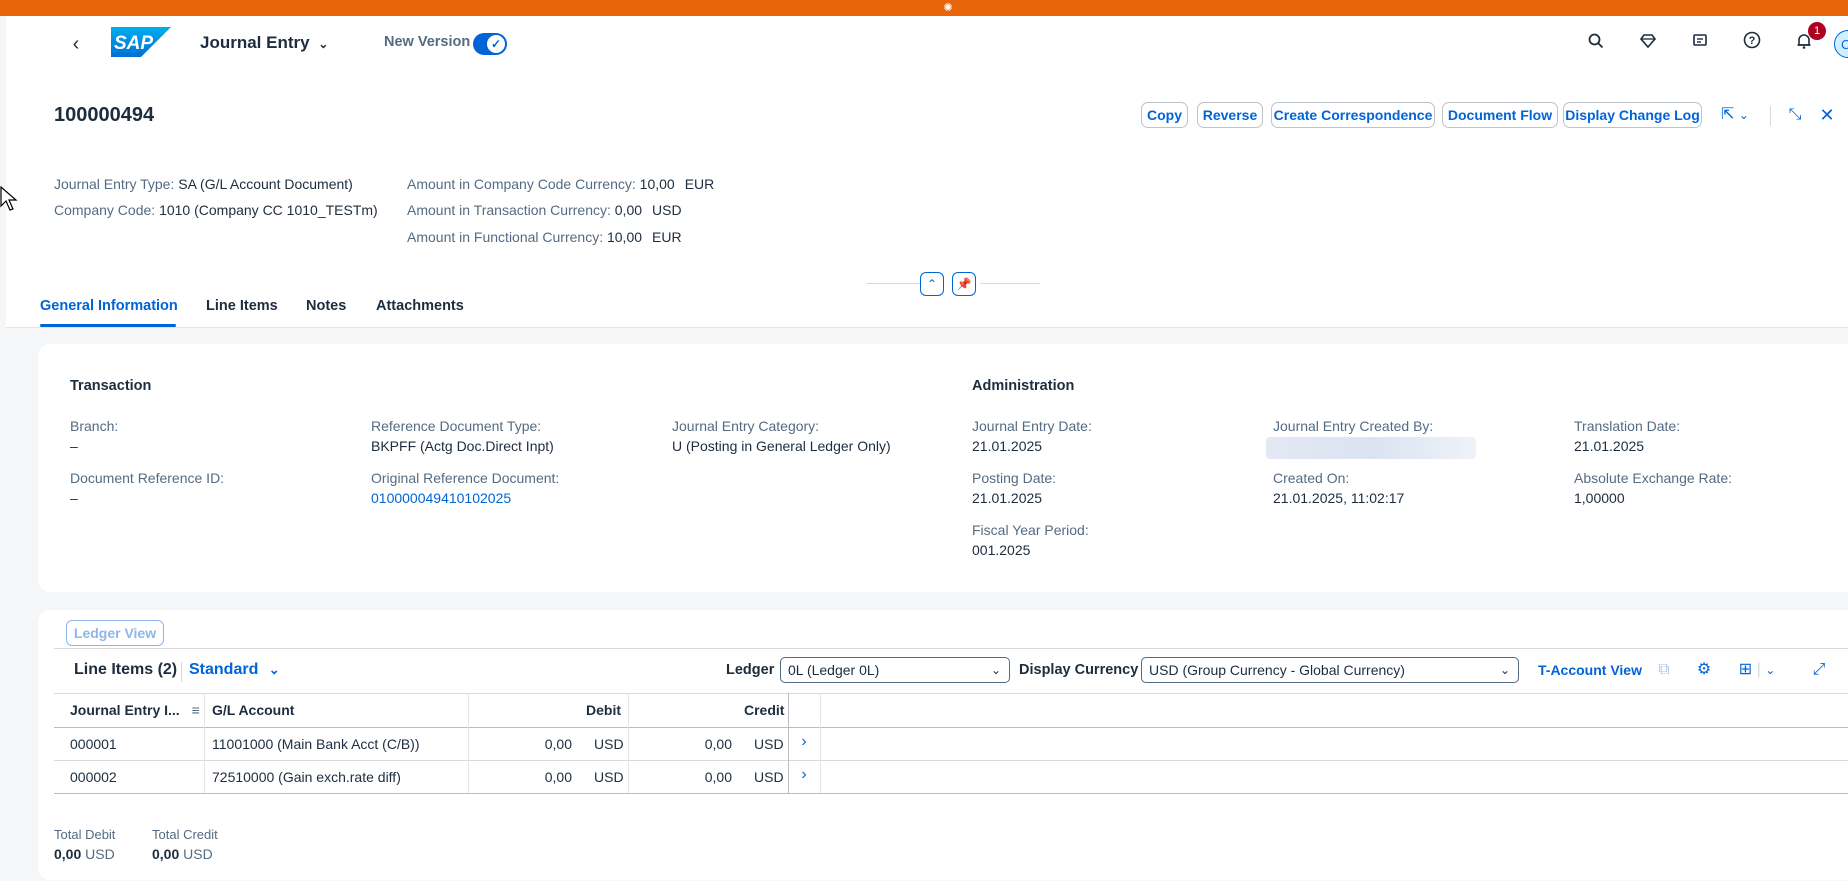  What do you see at coordinates (74, 446) in the screenshot?
I see `branch-value: –` at bounding box center [74, 446].